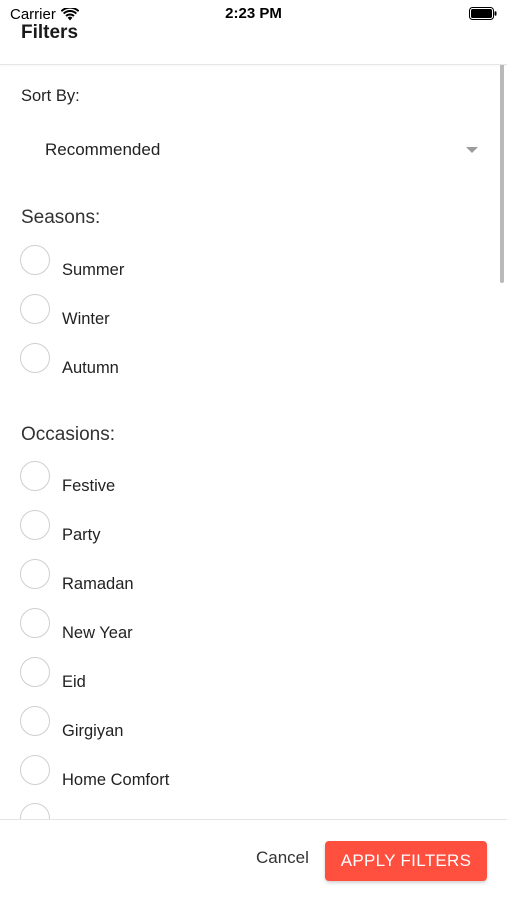 Image resolution: width=507 pixels, height=900 pixels. I want to click on sort-by-label: Sort By:, so click(50, 96).